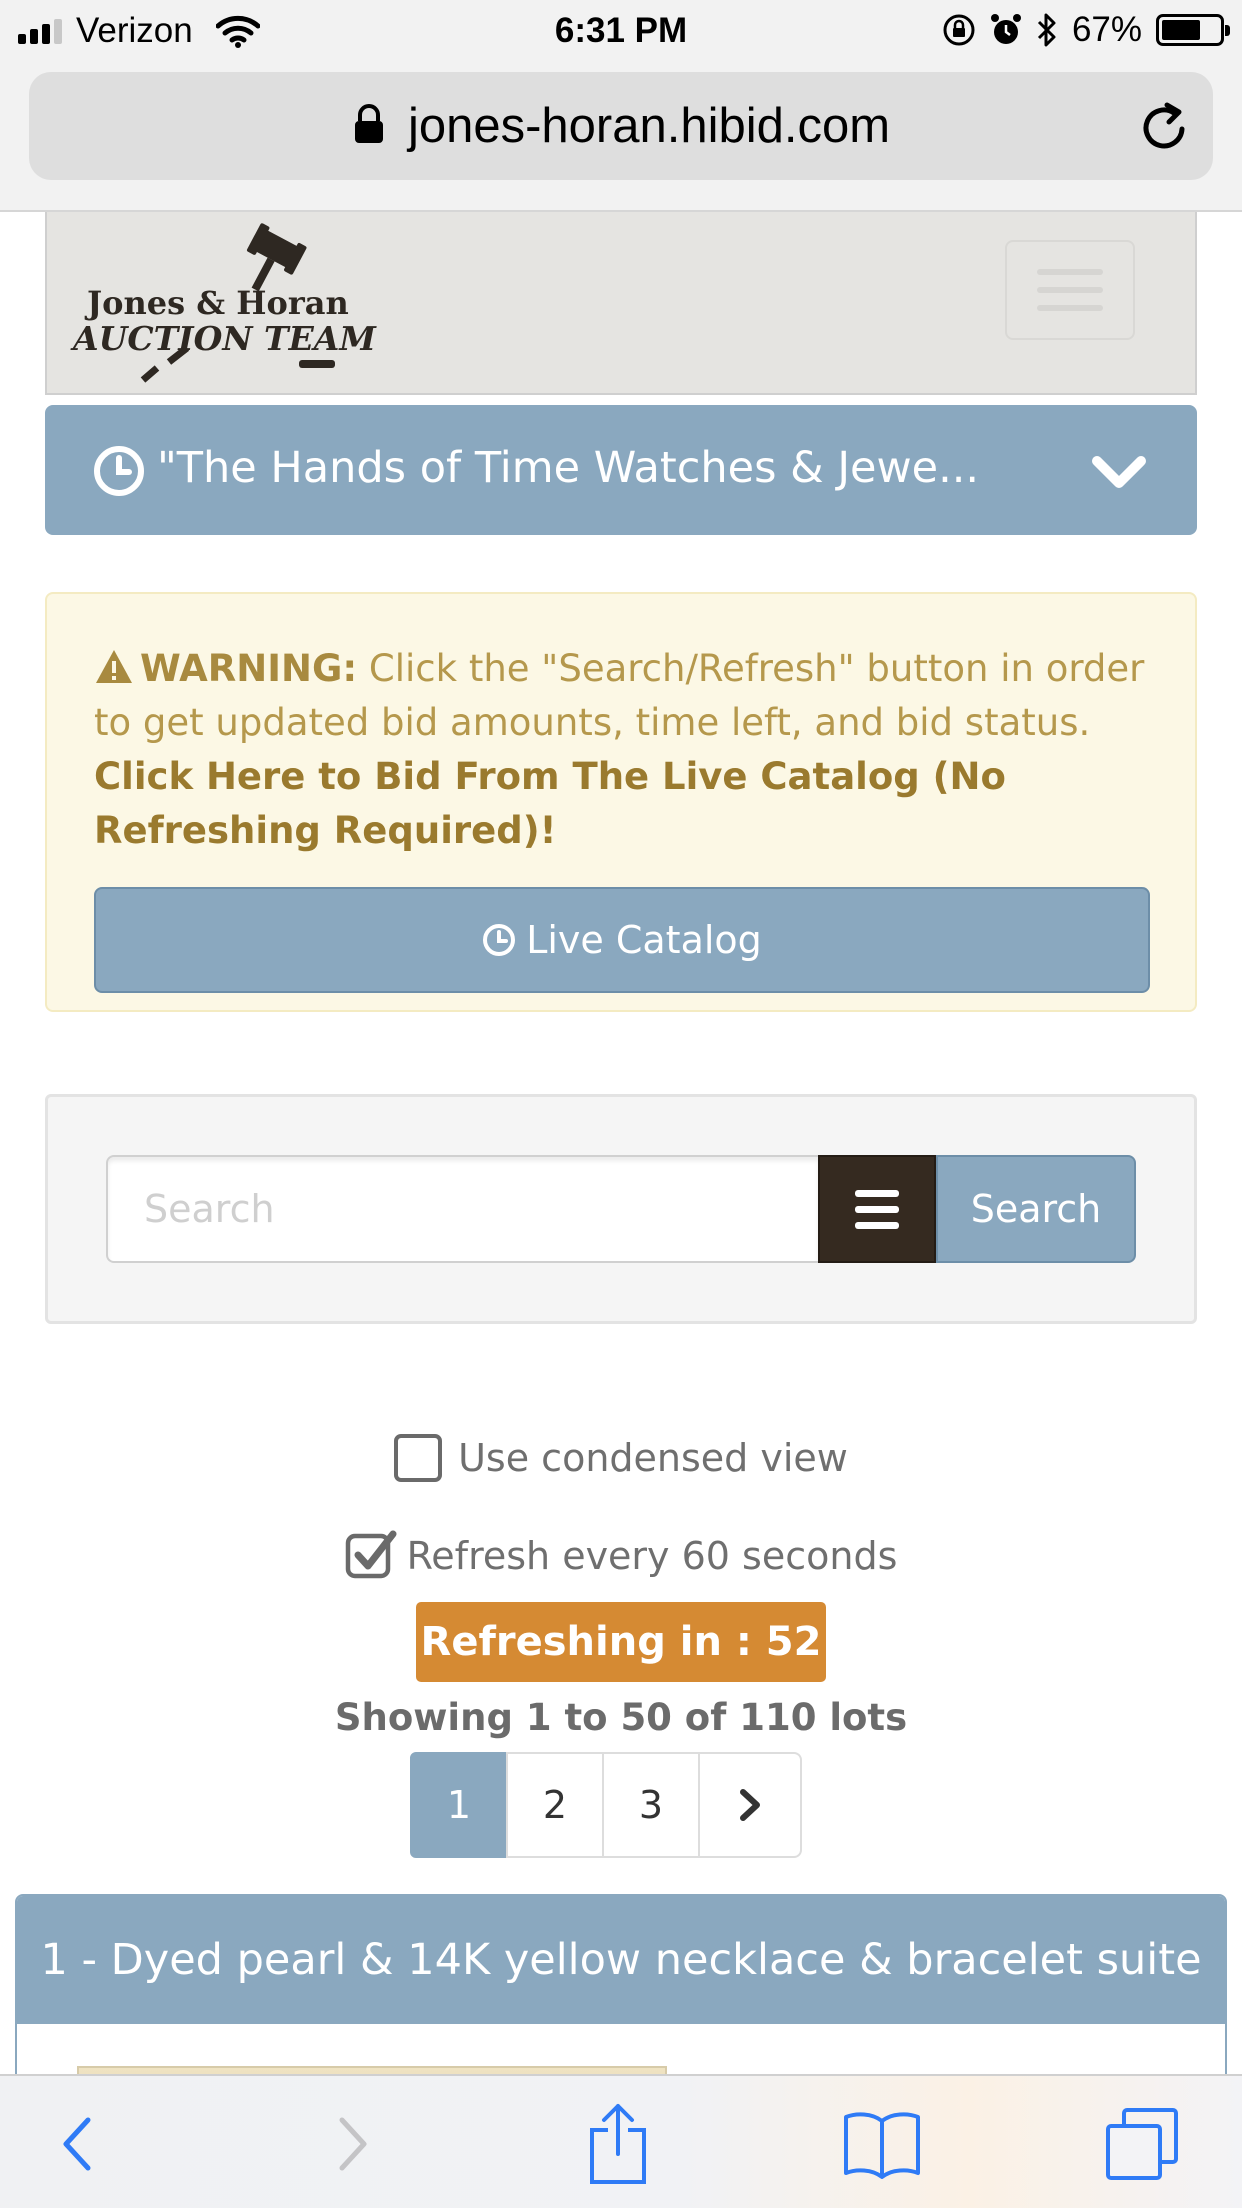 The image size is (1242, 2208). I want to click on warning-icon, so click(114, 666).